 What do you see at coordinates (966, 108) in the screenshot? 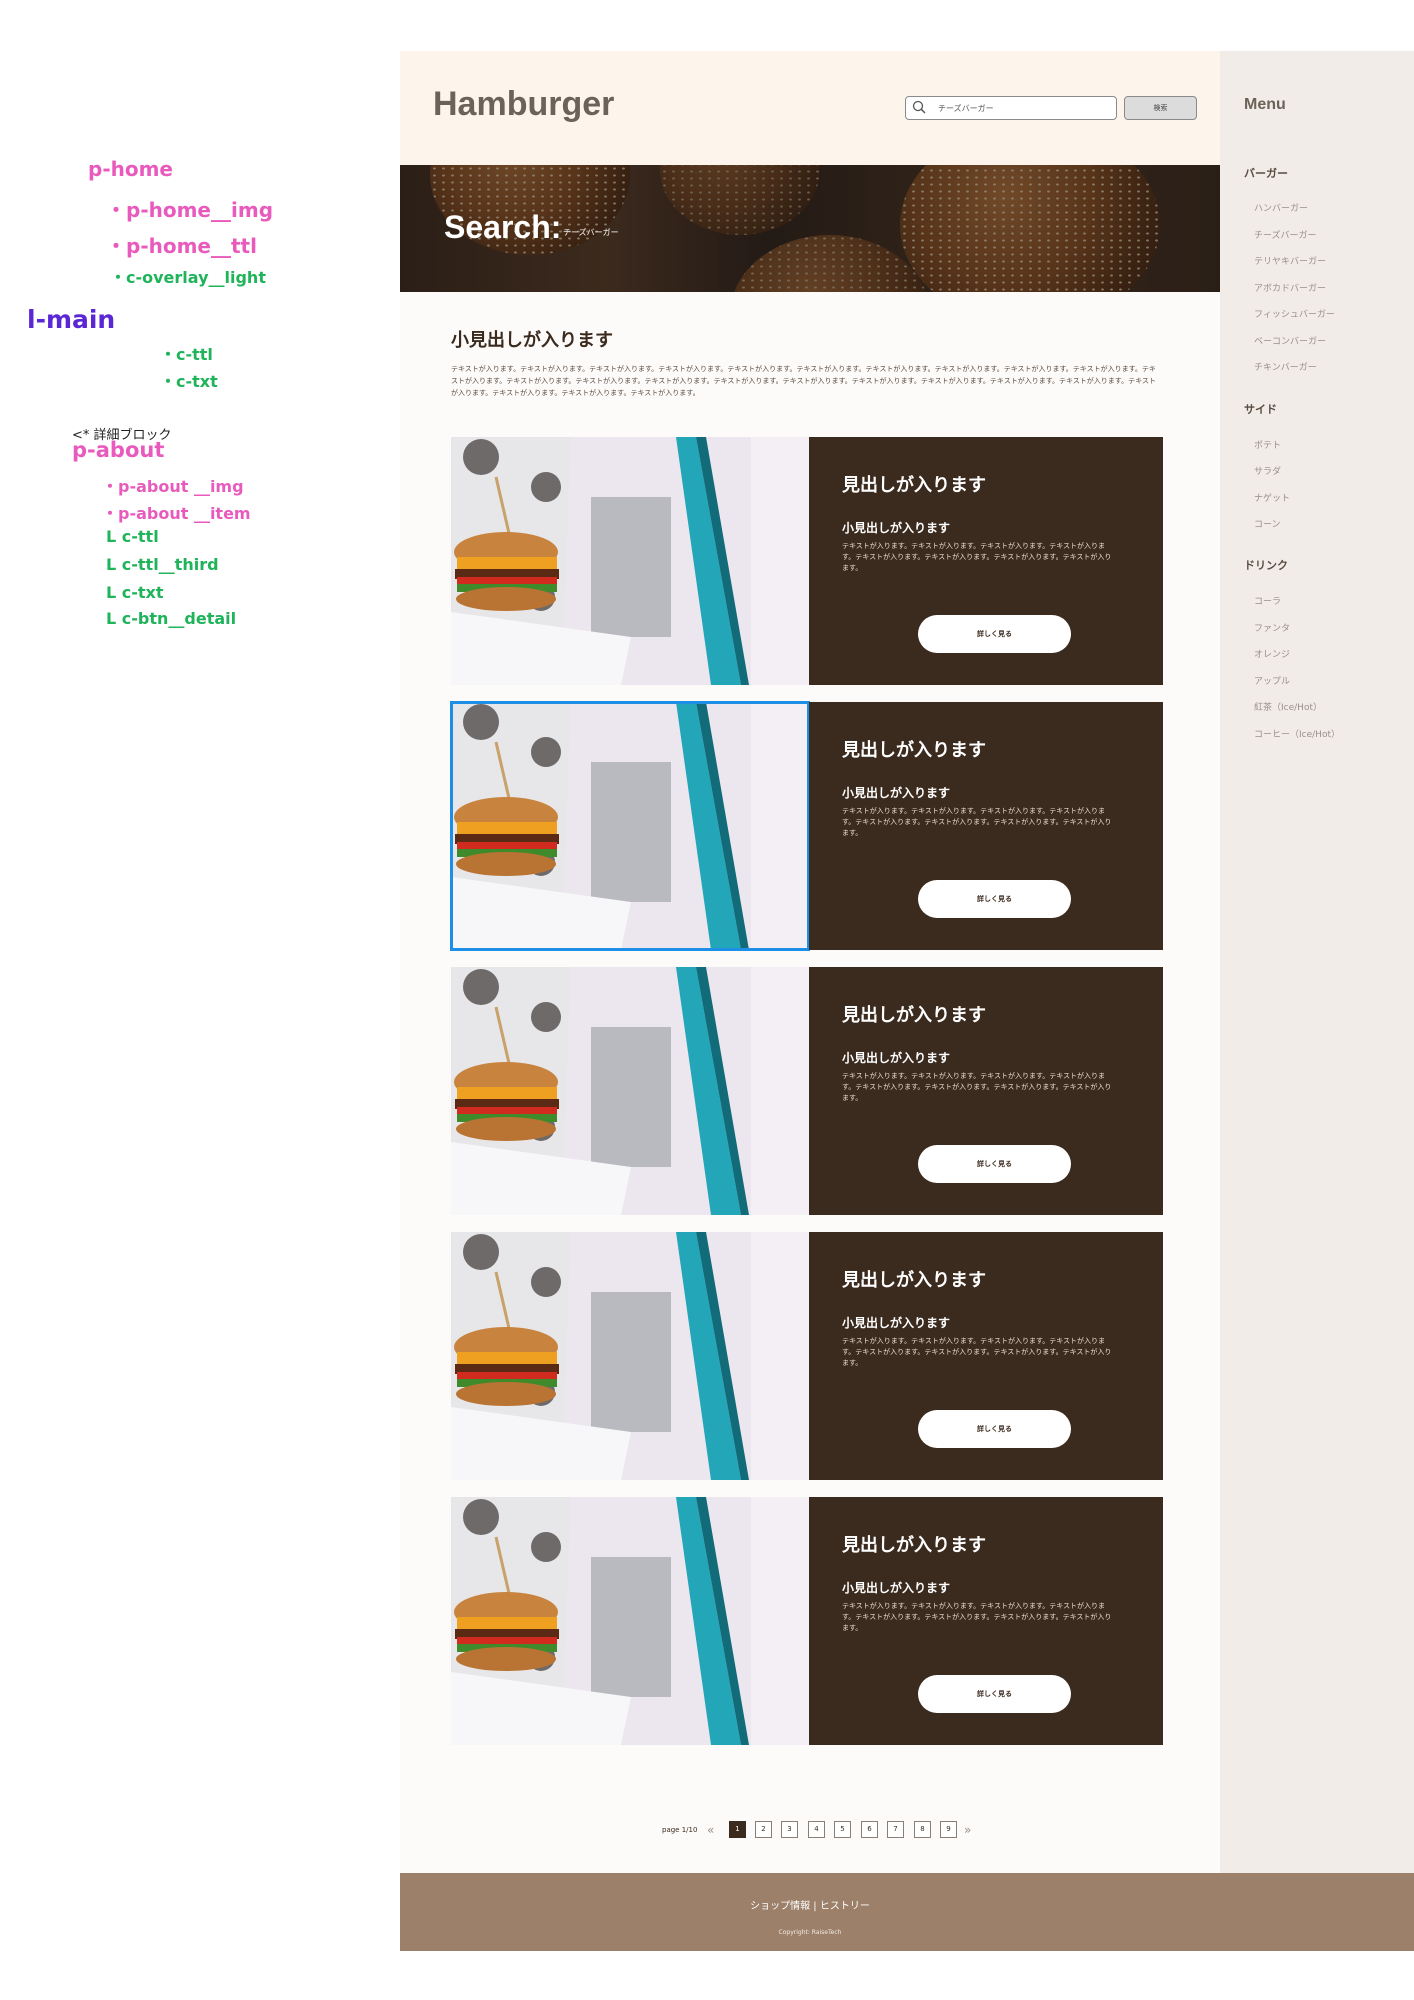
I see `search-input-value: チーズバーガー` at bounding box center [966, 108].